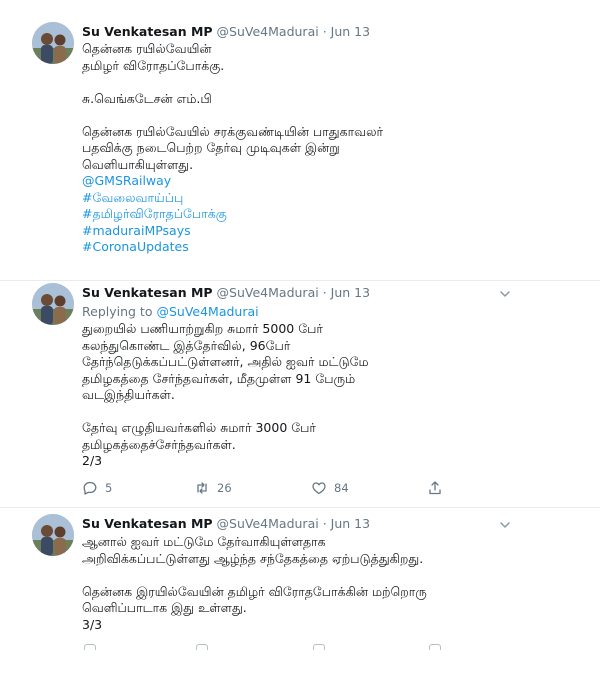 This screenshot has width=600, height=700. Describe the element at coordinates (282, 488) in the screenshot. I see `tweet-actions: 5 26 84` at that location.